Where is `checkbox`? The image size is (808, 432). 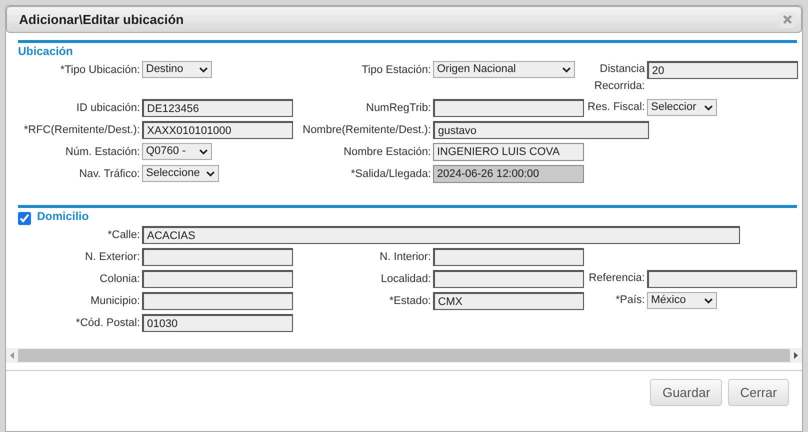
checkbox is located at coordinates (24, 218).